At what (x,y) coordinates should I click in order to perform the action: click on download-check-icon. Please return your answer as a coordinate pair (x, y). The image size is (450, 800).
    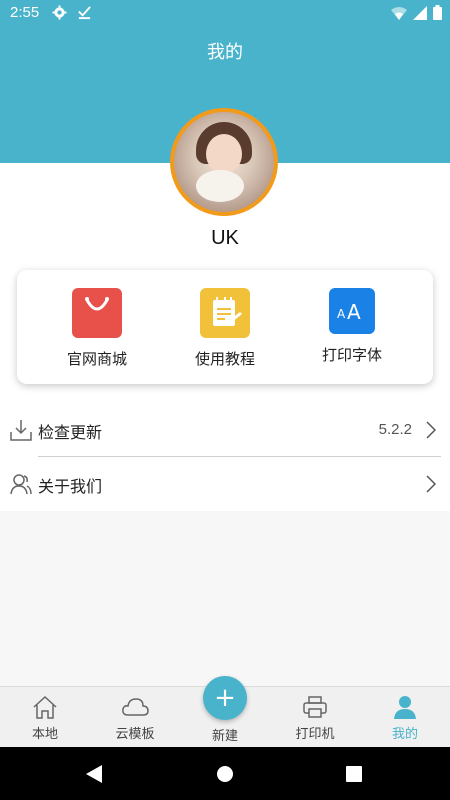
    Looking at the image, I should click on (84, 14).